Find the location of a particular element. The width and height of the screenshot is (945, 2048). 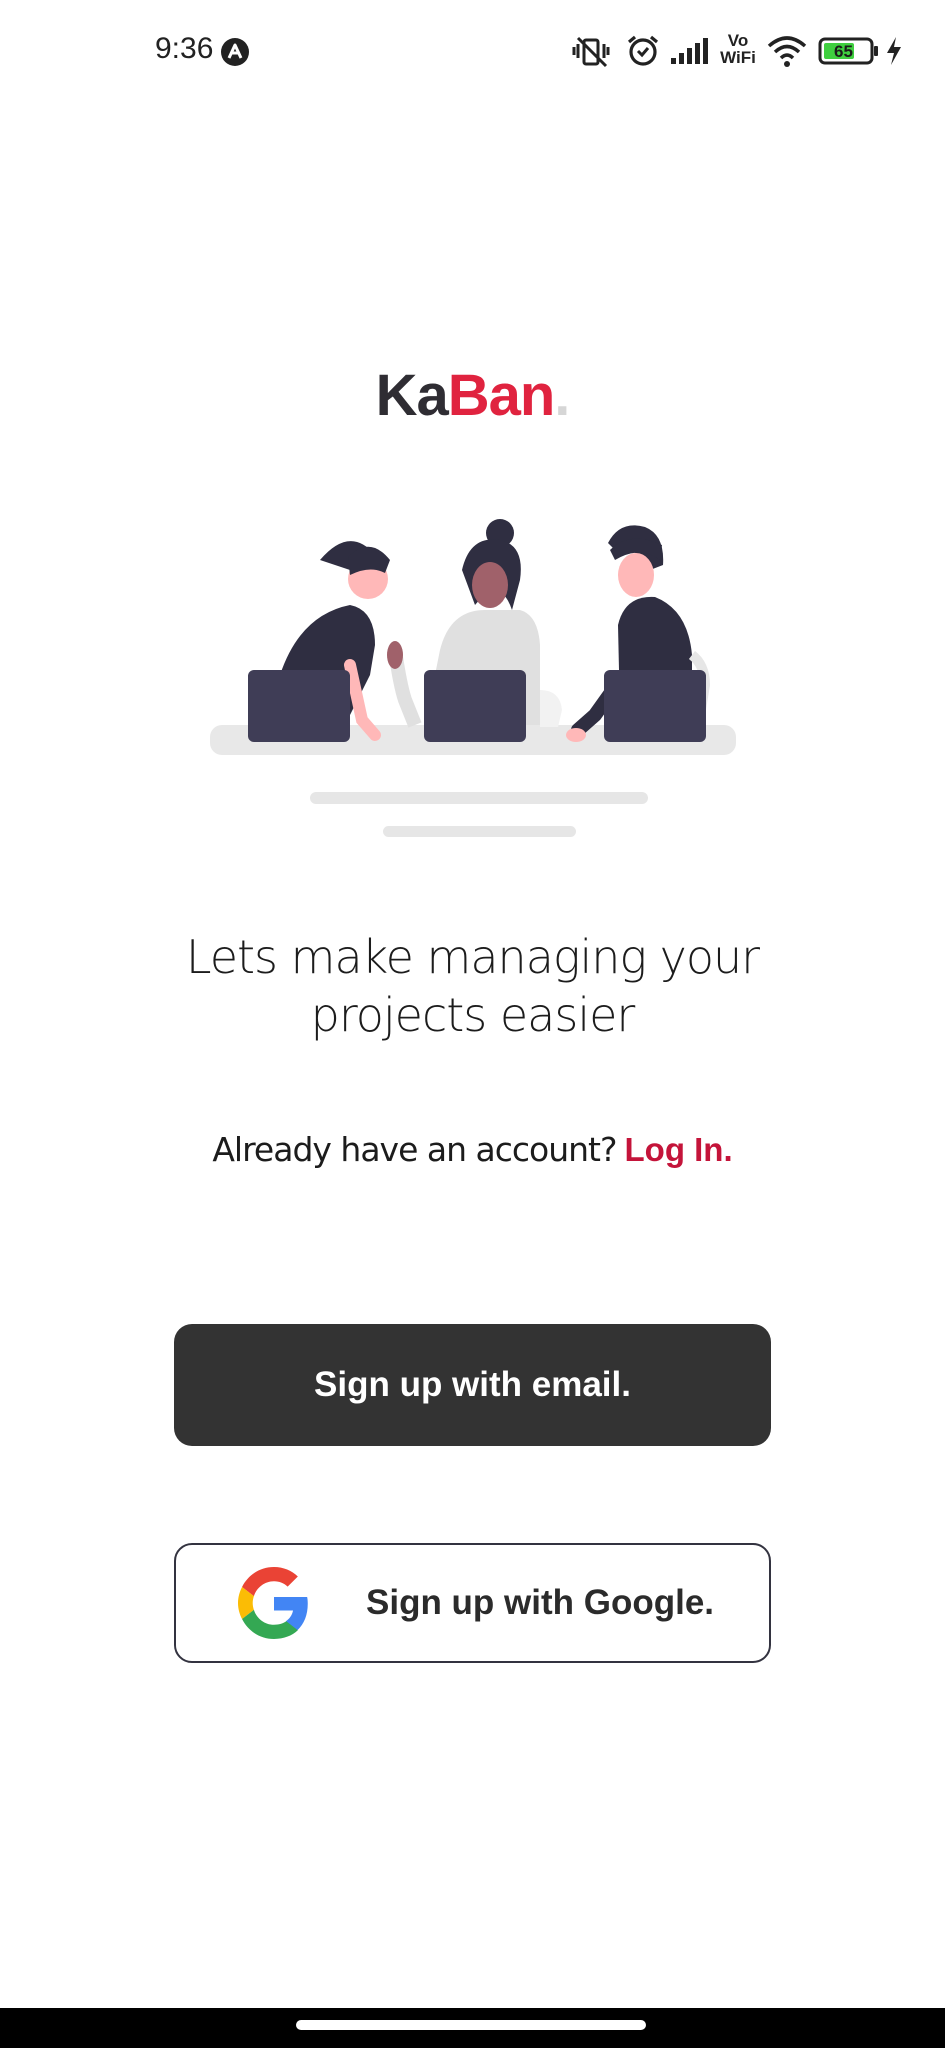

vibrate-off-icon is located at coordinates (591, 52).